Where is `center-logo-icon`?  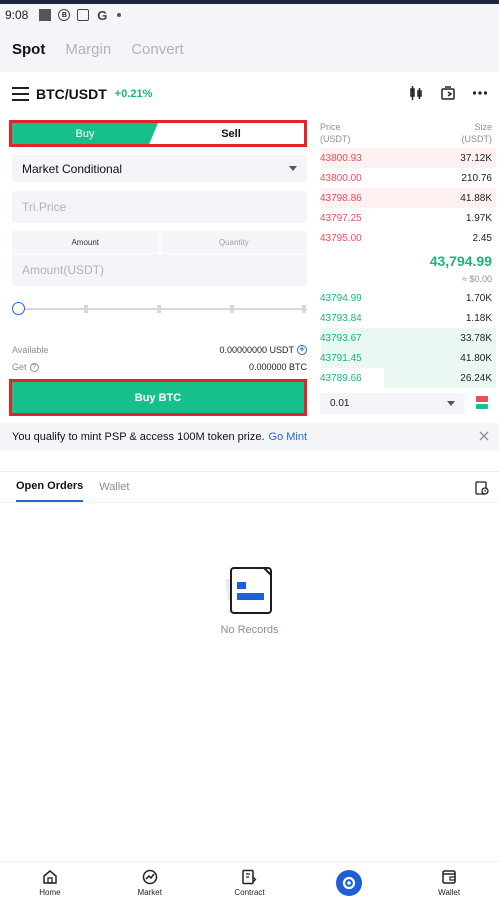 center-logo-icon is located at coordinates (349, 882).